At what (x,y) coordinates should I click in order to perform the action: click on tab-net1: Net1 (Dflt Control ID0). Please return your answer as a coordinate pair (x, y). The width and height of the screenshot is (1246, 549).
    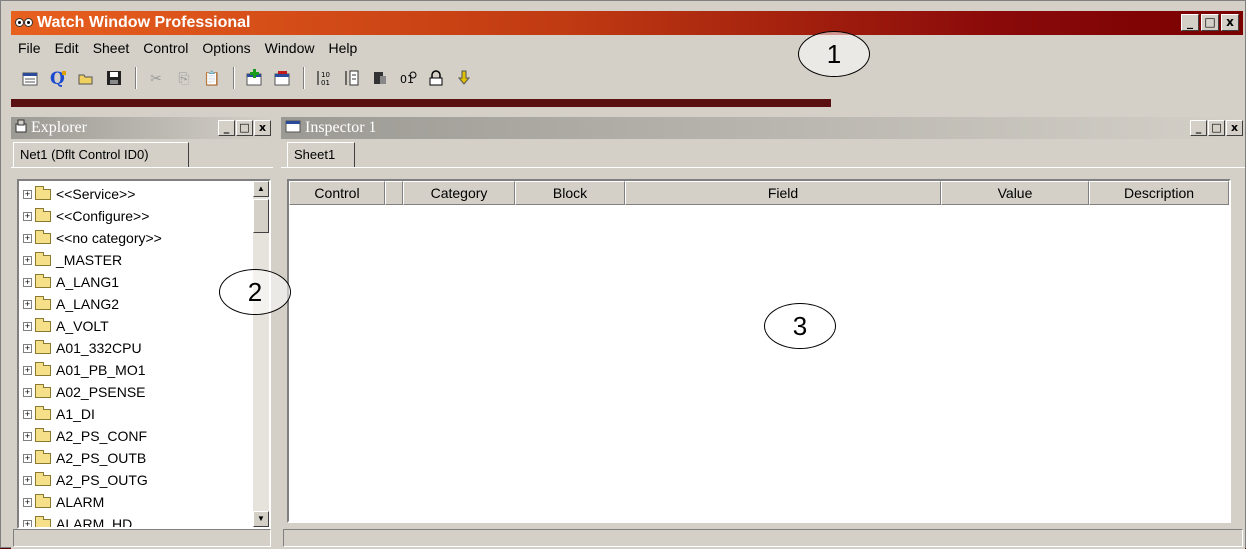
    Looking at the image, I should click on (101, 155).